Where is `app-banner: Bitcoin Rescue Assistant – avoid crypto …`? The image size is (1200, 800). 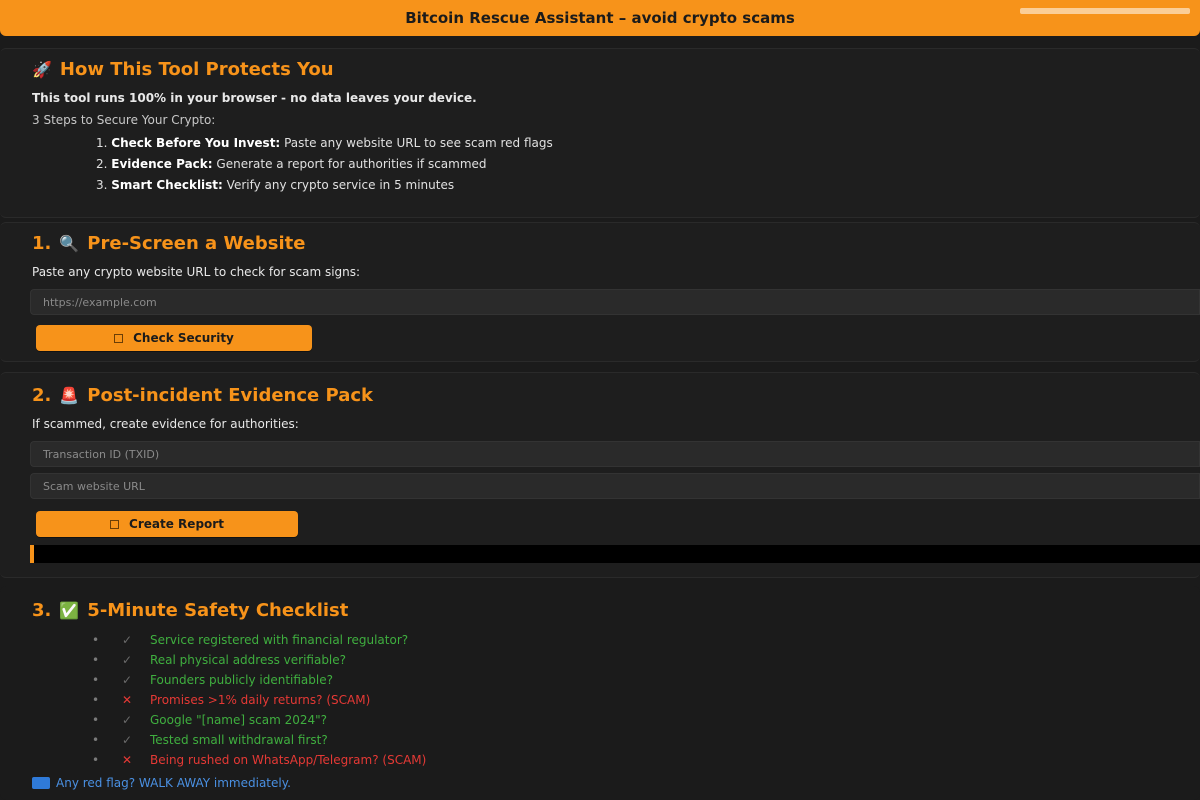 app-banner: Bitcoin Rescue Assistant – avoid crypto … is located at coordinates (600, 18).